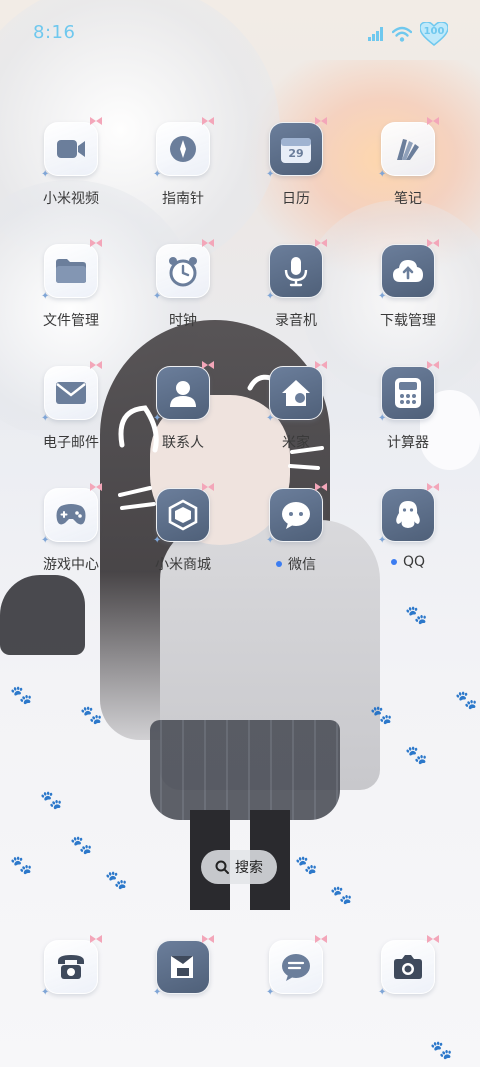 This screenshot has width=480, height=1067. Describe the element at coordinates (249, 868) in the screenshot. I see `search-label: 搜索` at that location.